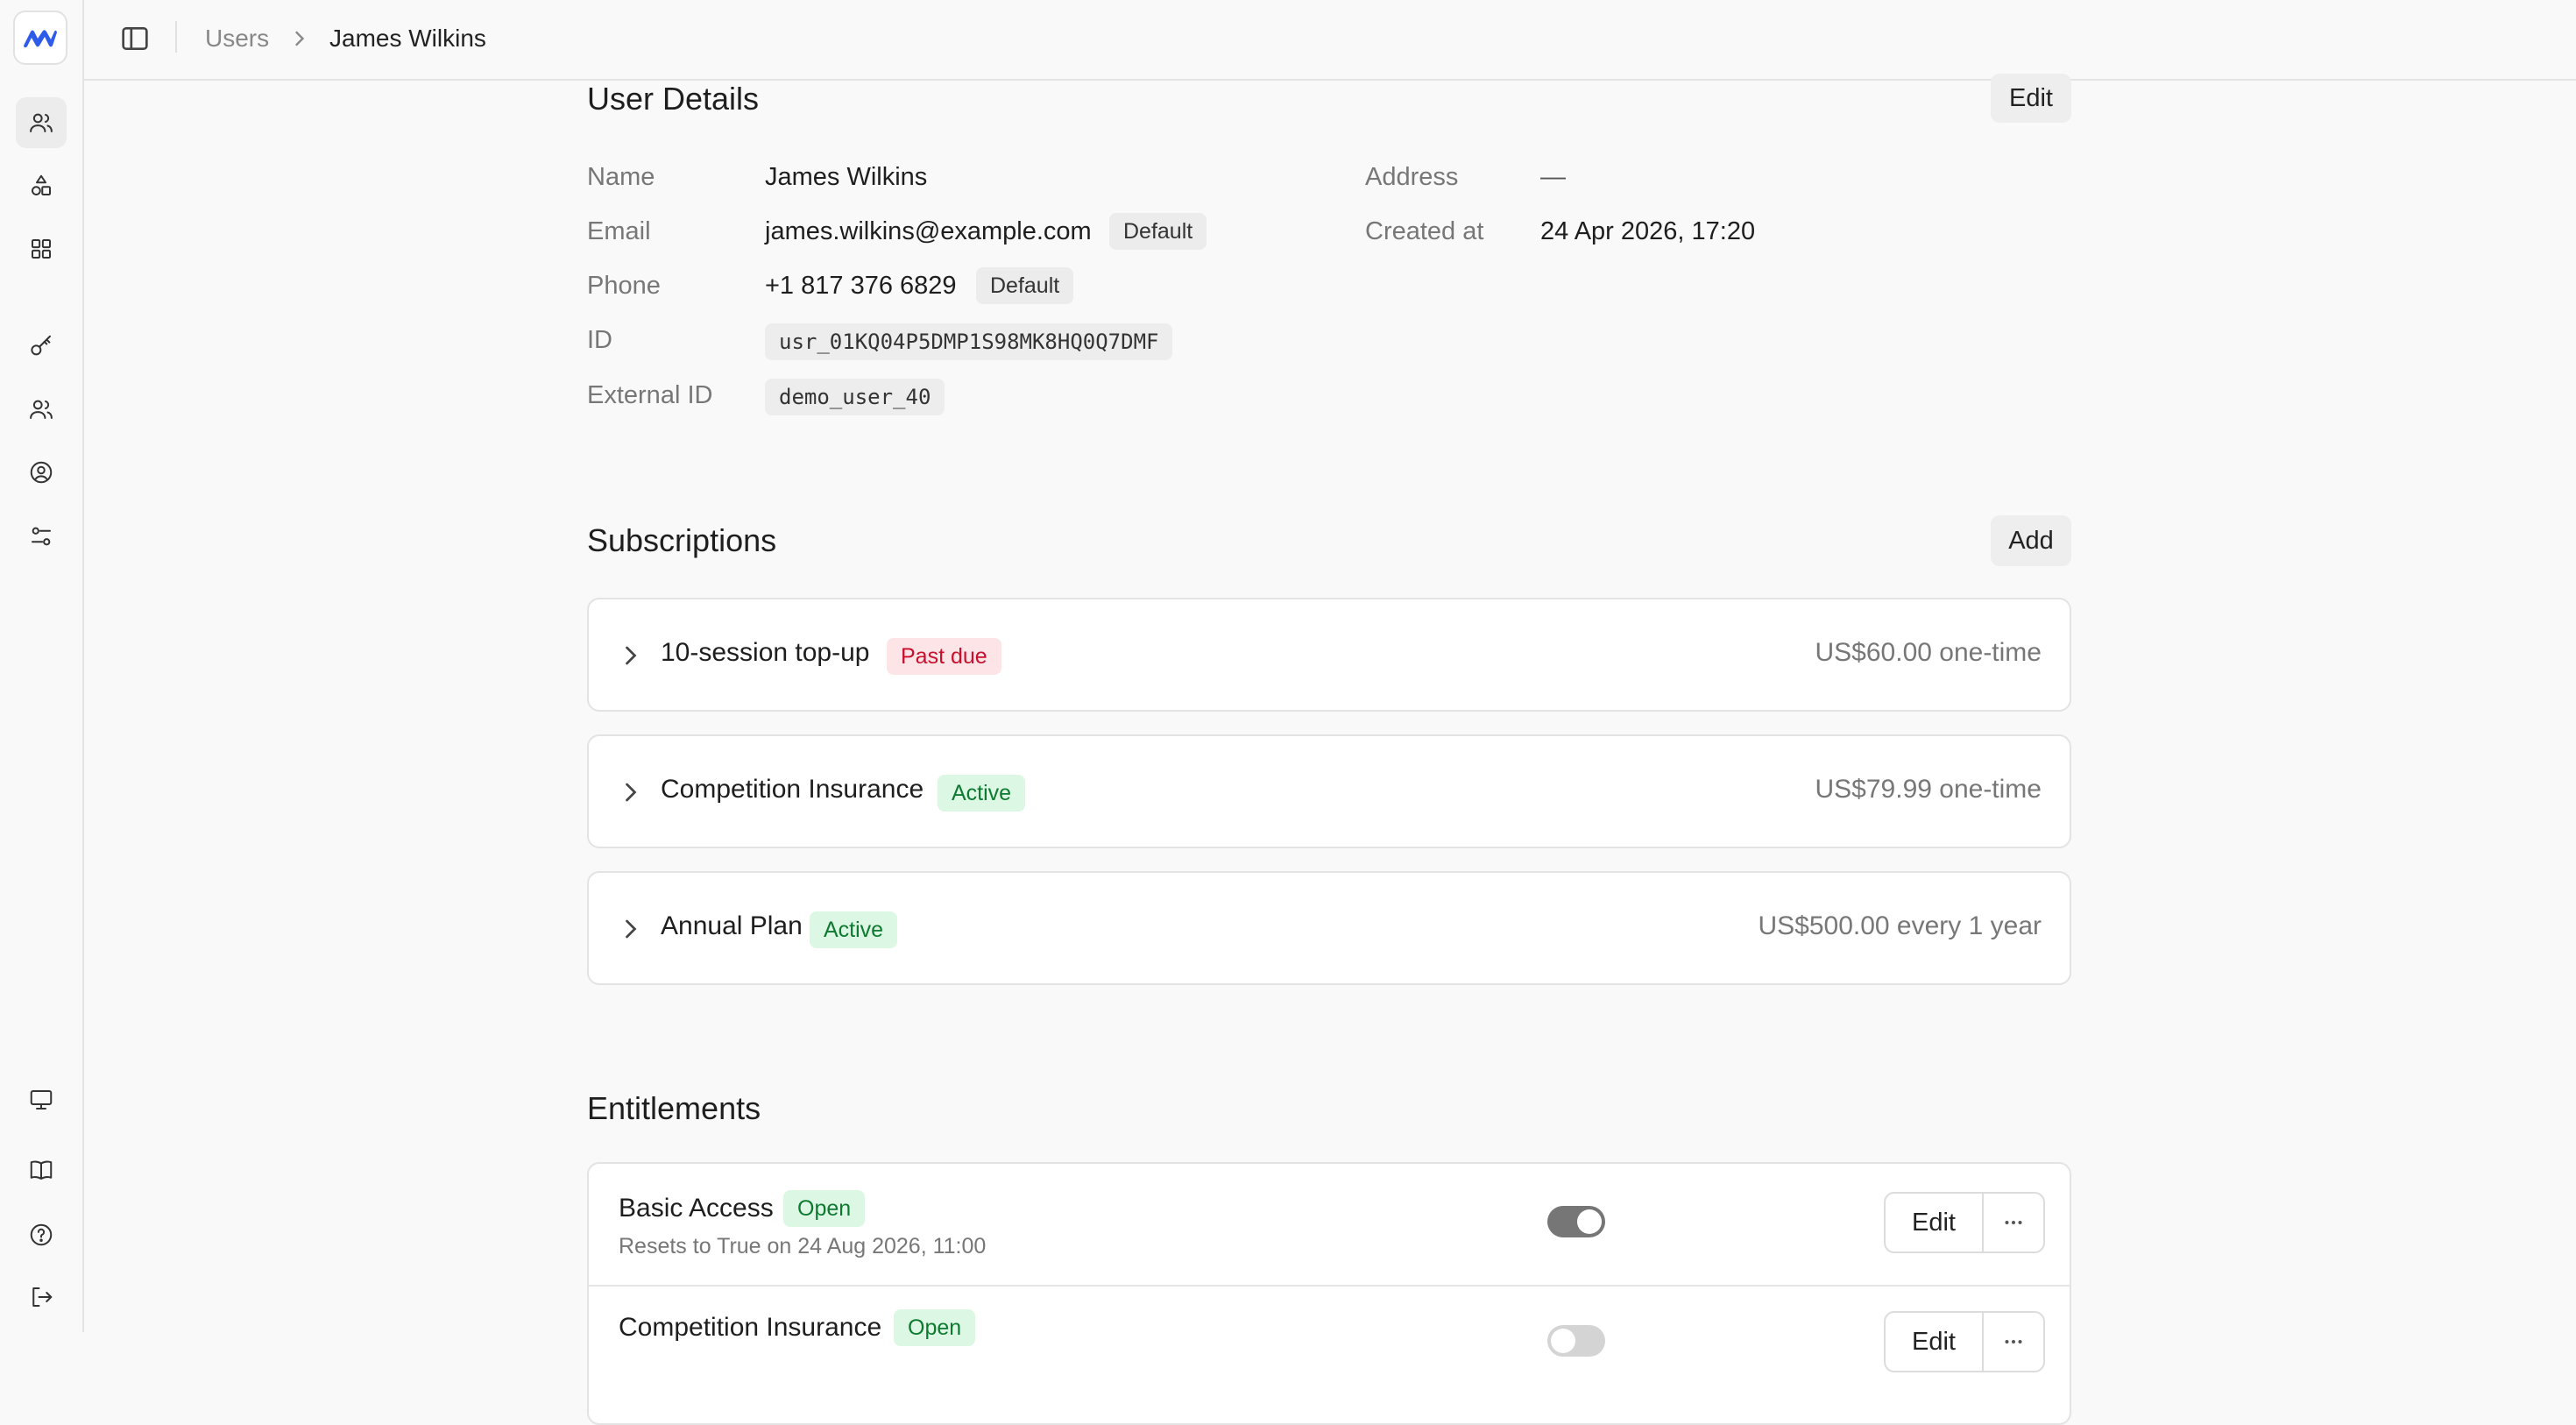 The image size is (2576, 1425). Describe the element at coordinates (1553, 177) in the screenshot. I see `address-value: —` at that location.